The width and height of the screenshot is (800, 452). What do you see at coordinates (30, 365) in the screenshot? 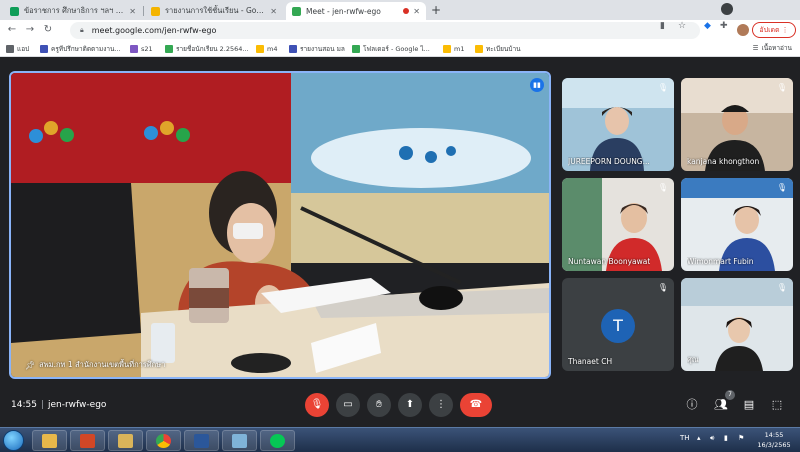
I see `pin-icon: 📌︎` at bounding box center [30, 365].